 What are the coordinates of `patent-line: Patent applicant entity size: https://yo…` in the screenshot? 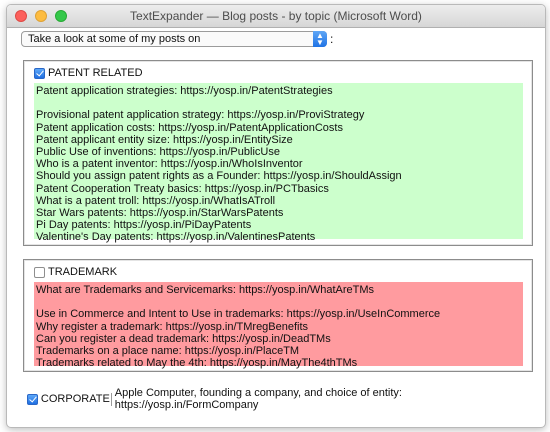 It's located at (164, 139).